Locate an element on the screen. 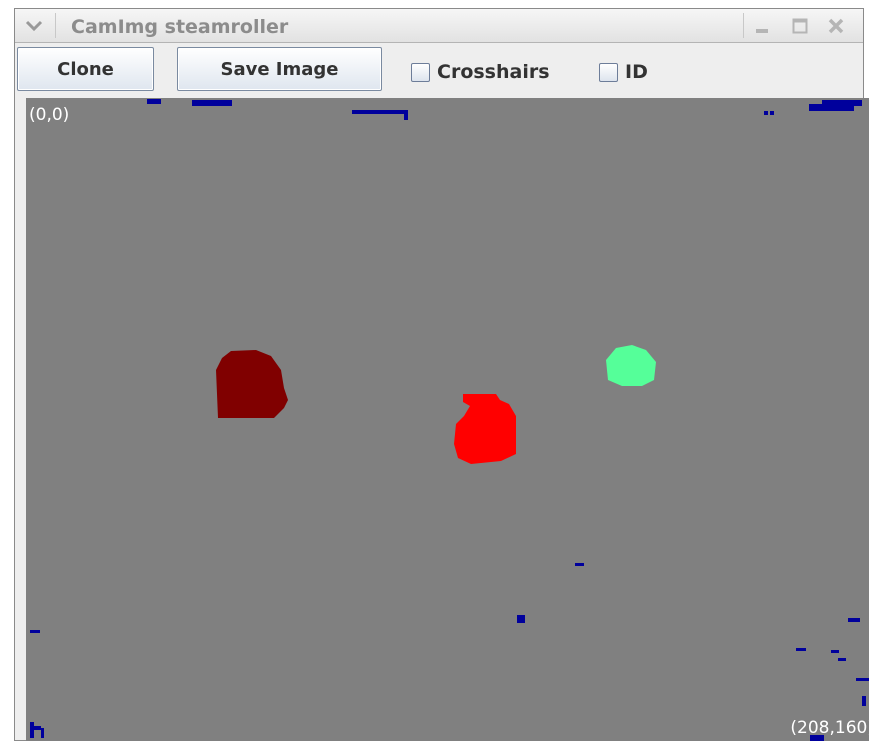 This screenshot has height=745, width=869. crosshairs-checkbox: Crosshairs is located at coordinates (480, 72).